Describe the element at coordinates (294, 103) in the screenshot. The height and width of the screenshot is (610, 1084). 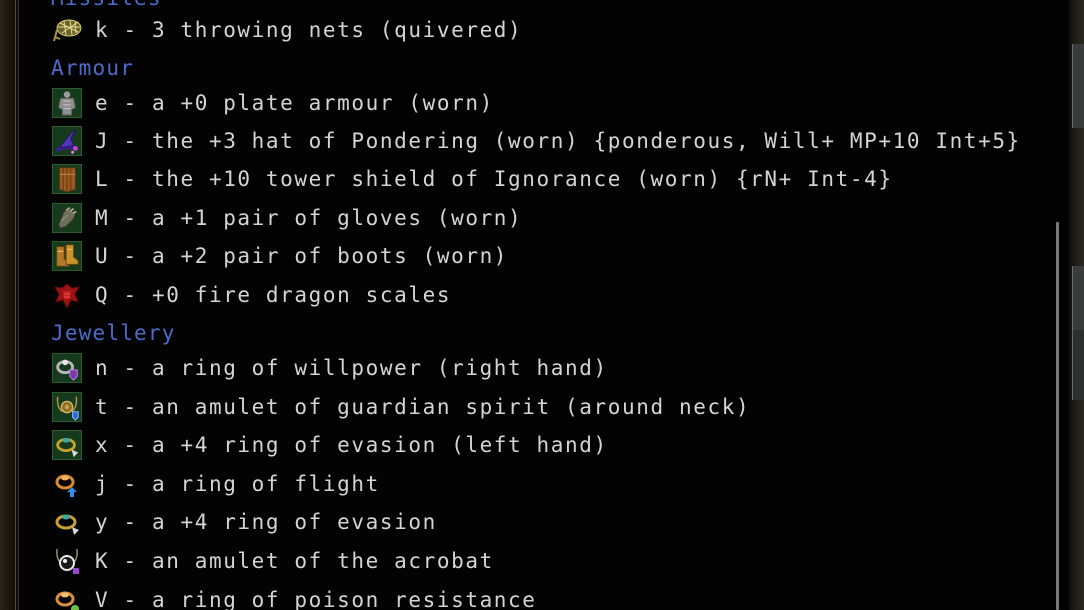
I see `item-label: e - a +0 plate armour (worn)` at that location.